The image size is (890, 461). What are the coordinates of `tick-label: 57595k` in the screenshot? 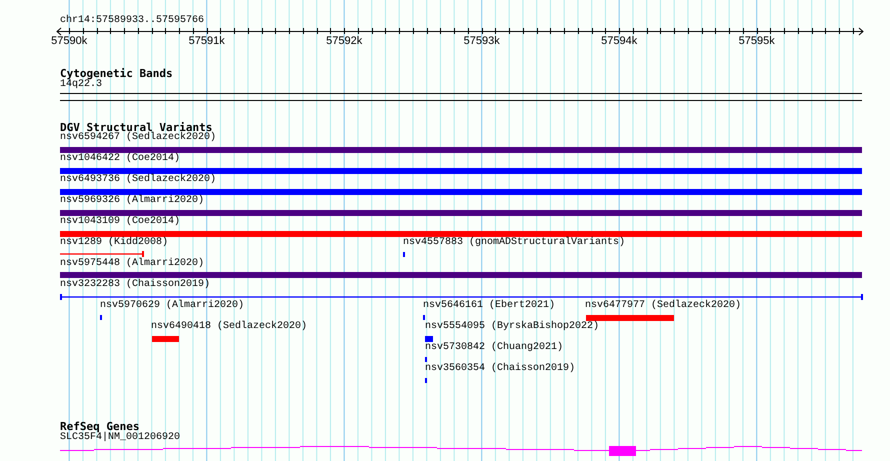 It's located at (756, 41).